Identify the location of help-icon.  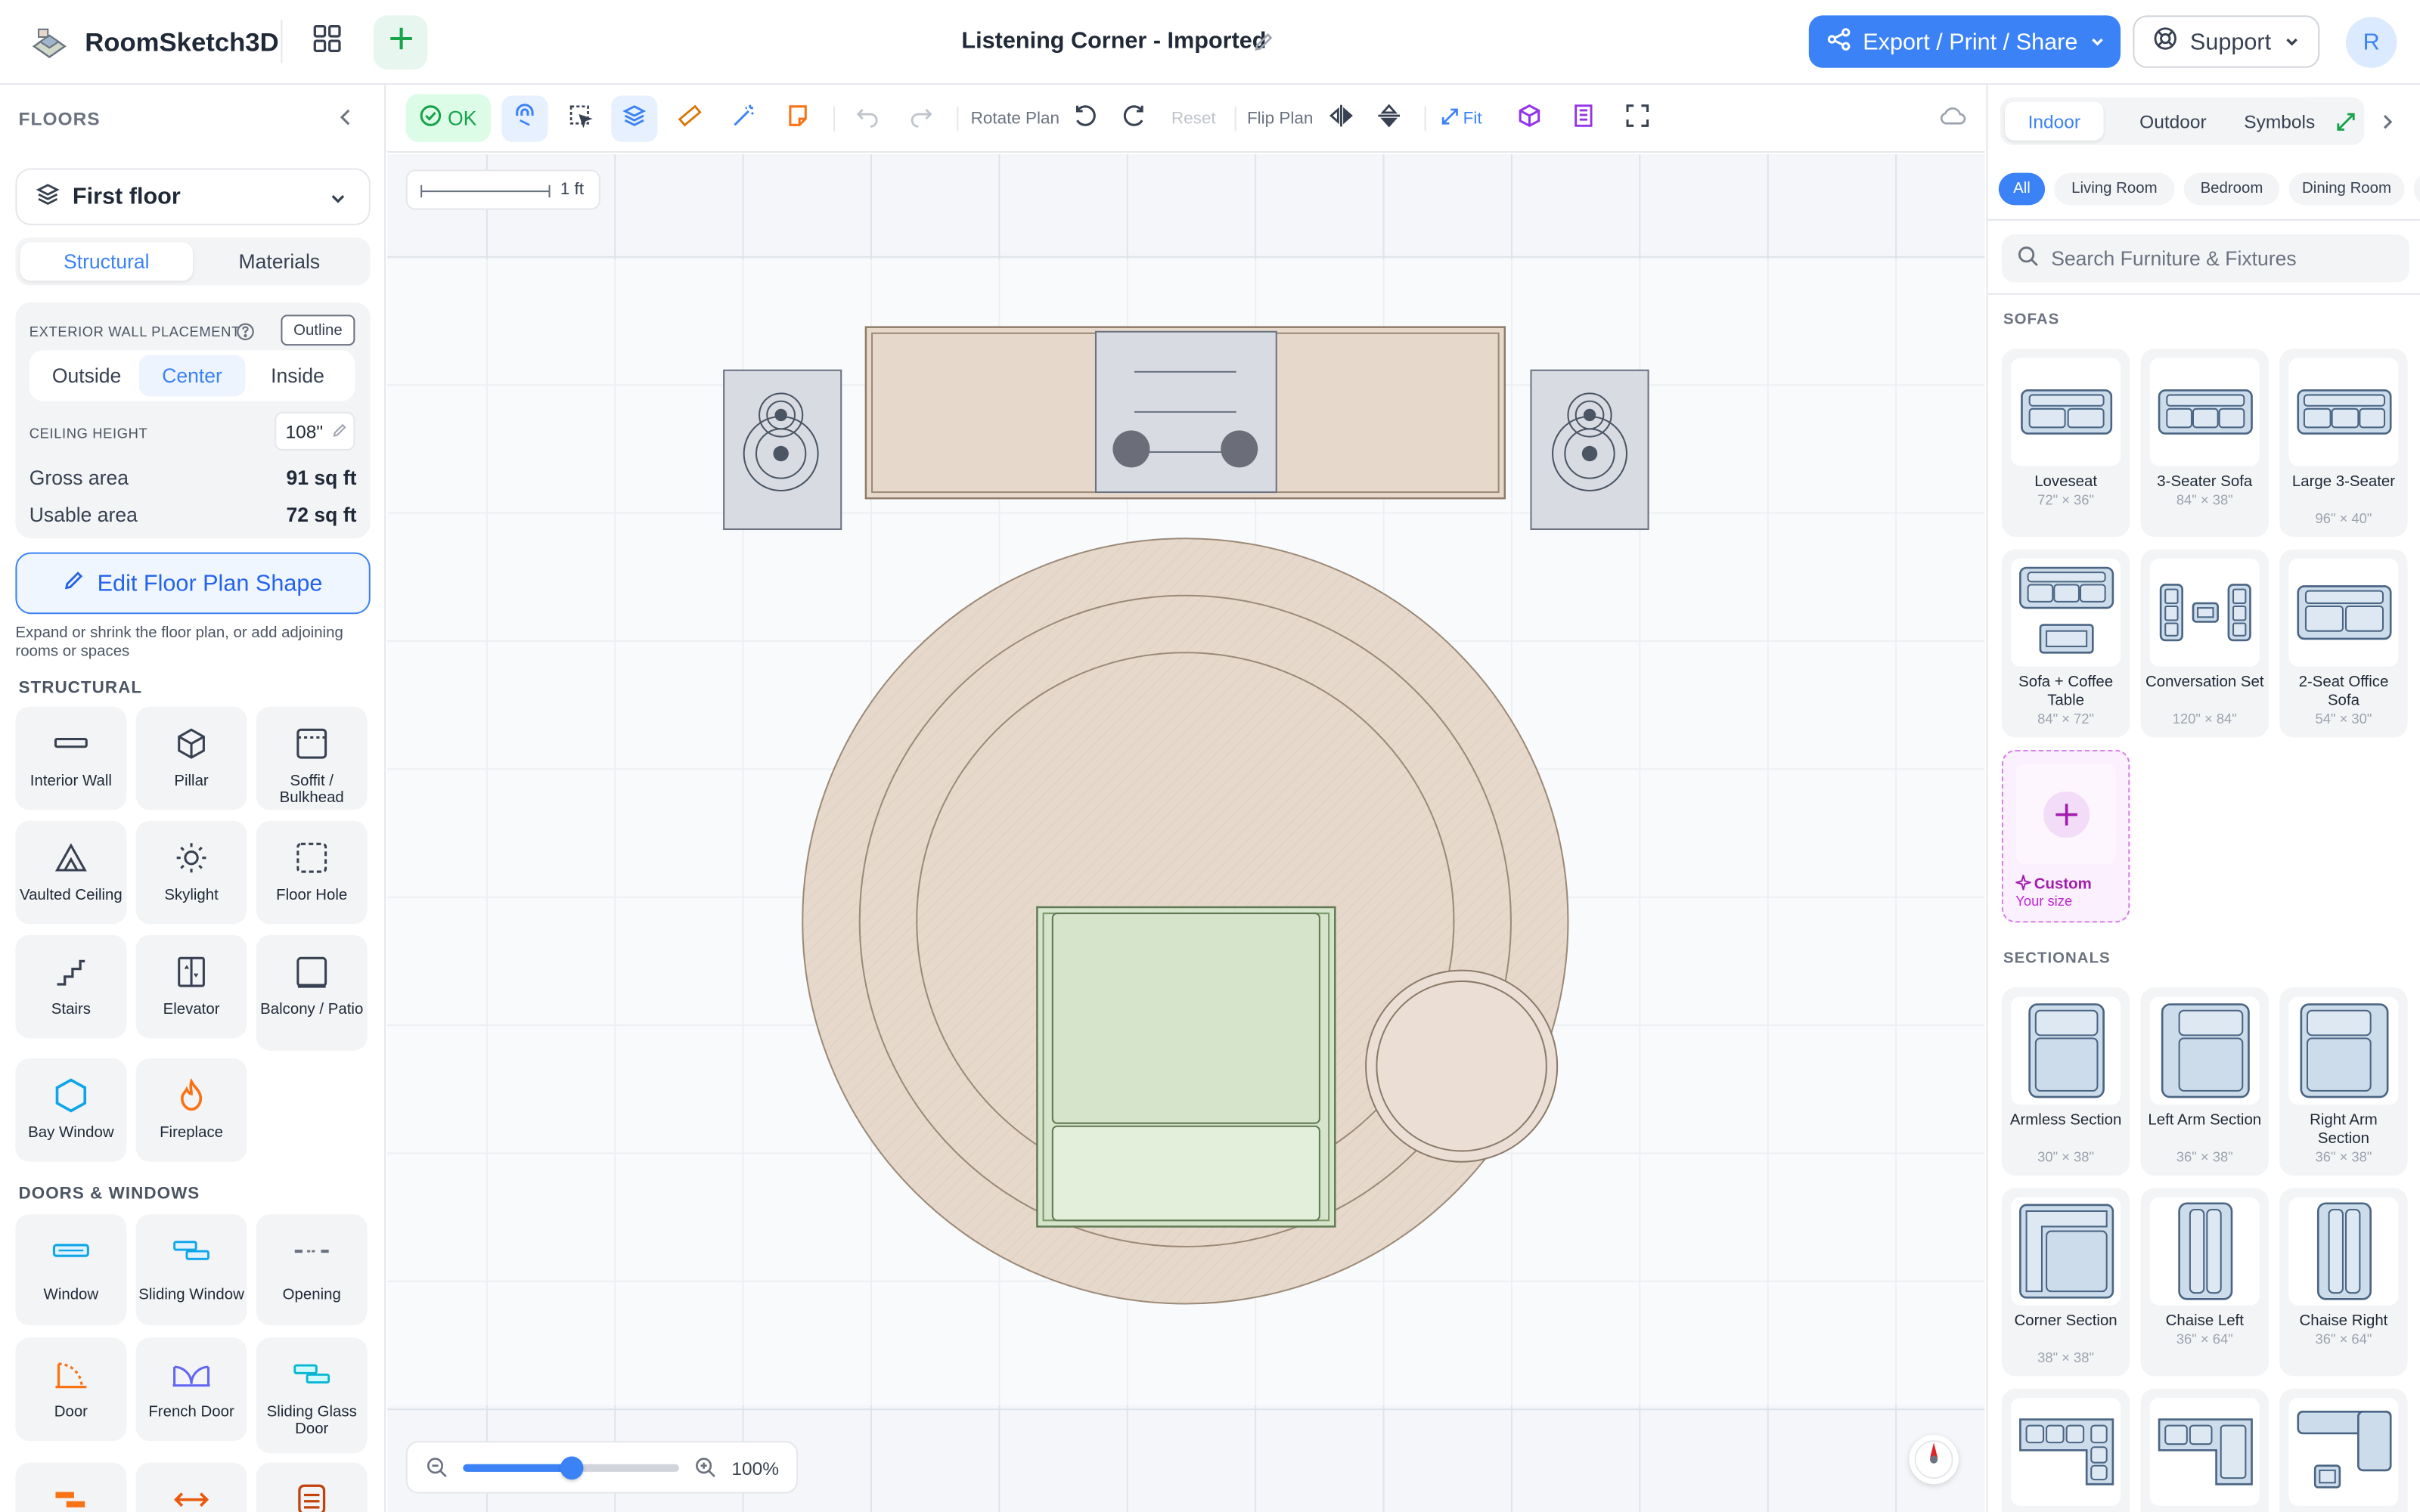
(245, 331).